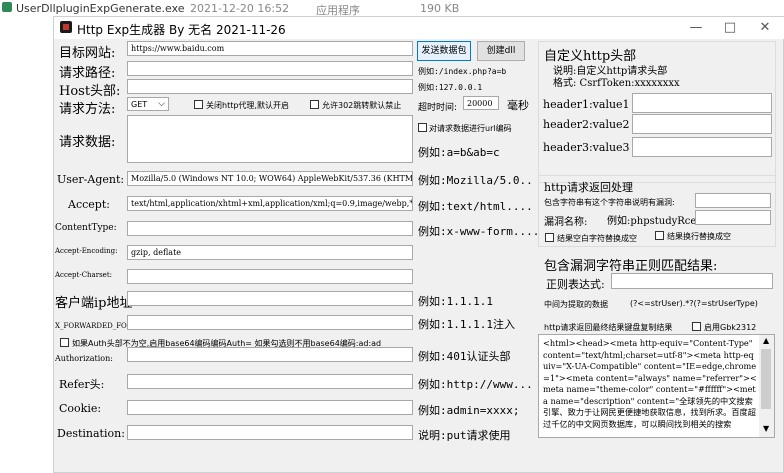  Describe the element at coordinates (575, 284) in the screenshot. I see `regex-label: 正则表达式:` at that location.